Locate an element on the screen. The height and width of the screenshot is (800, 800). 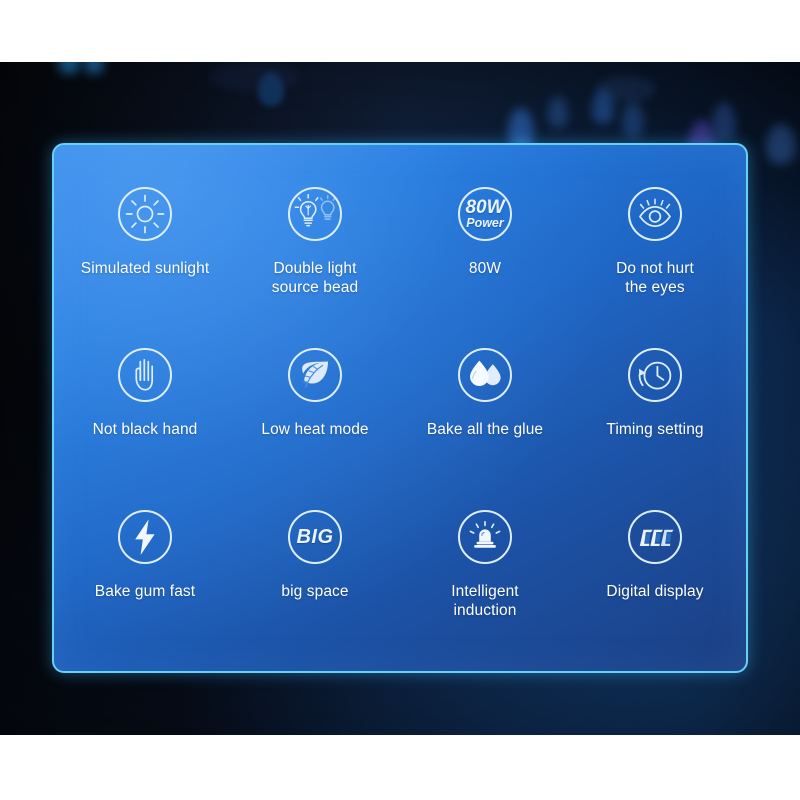
big-text-icon-text: BIG is located at coordinates (315, 537).